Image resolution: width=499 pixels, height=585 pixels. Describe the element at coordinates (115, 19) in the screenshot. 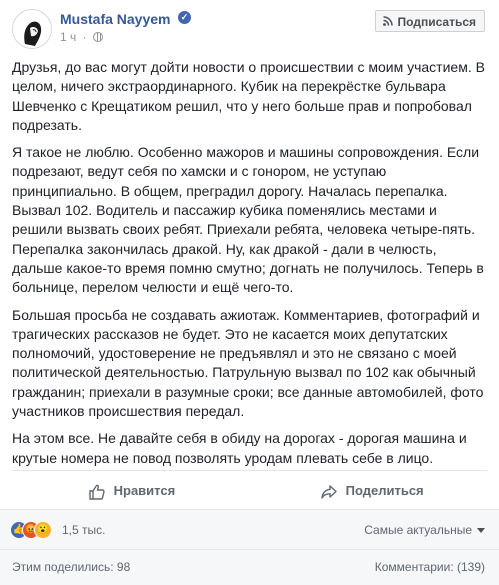

I see `author-name: Mustafa Nayyem` at that location.